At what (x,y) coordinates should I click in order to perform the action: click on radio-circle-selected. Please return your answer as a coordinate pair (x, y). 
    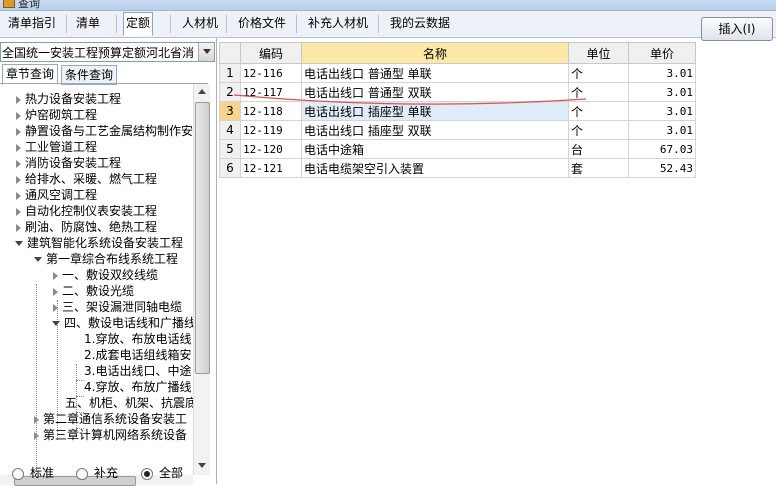
    Looking at the image, I should click on (147, 473).